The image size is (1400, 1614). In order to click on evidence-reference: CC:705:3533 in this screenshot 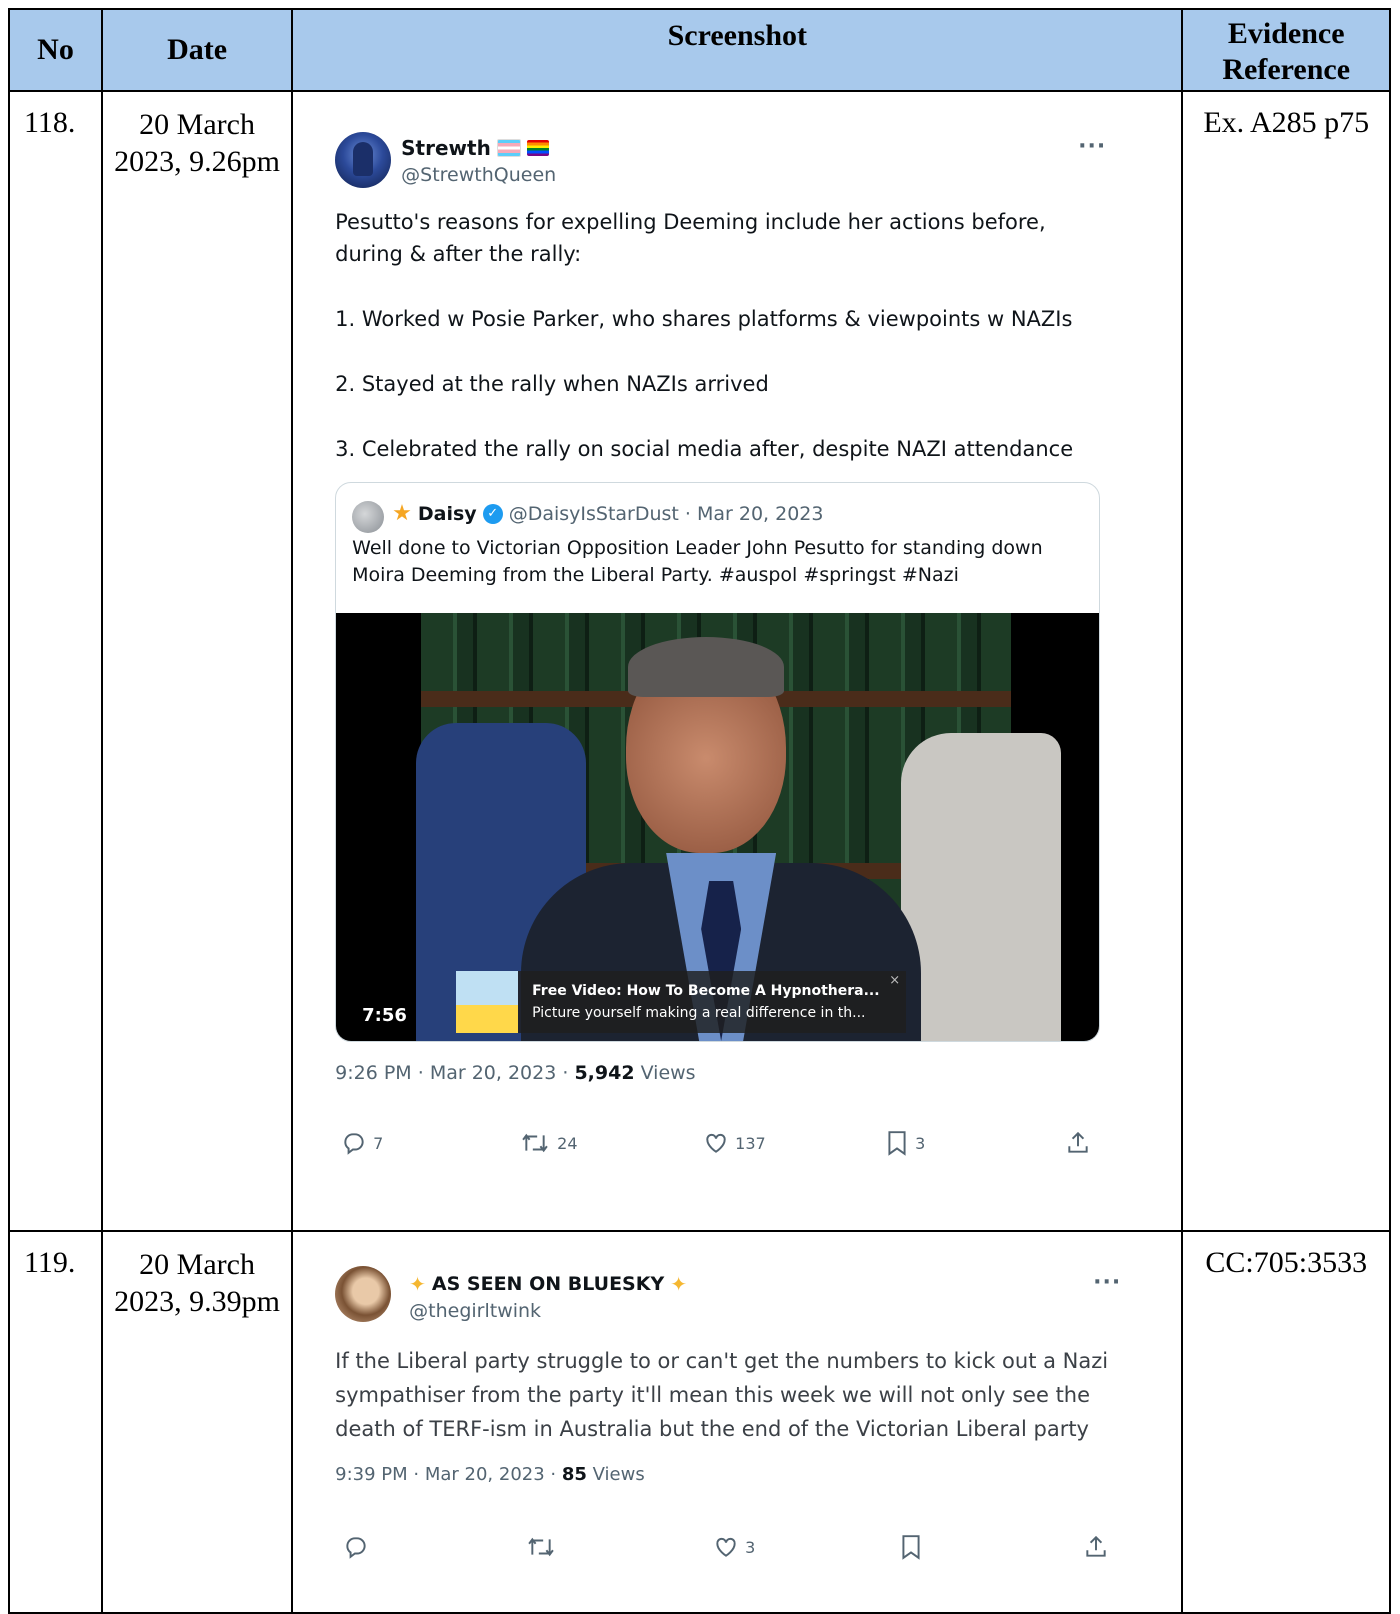, I will do `click(1286, 1422)`.